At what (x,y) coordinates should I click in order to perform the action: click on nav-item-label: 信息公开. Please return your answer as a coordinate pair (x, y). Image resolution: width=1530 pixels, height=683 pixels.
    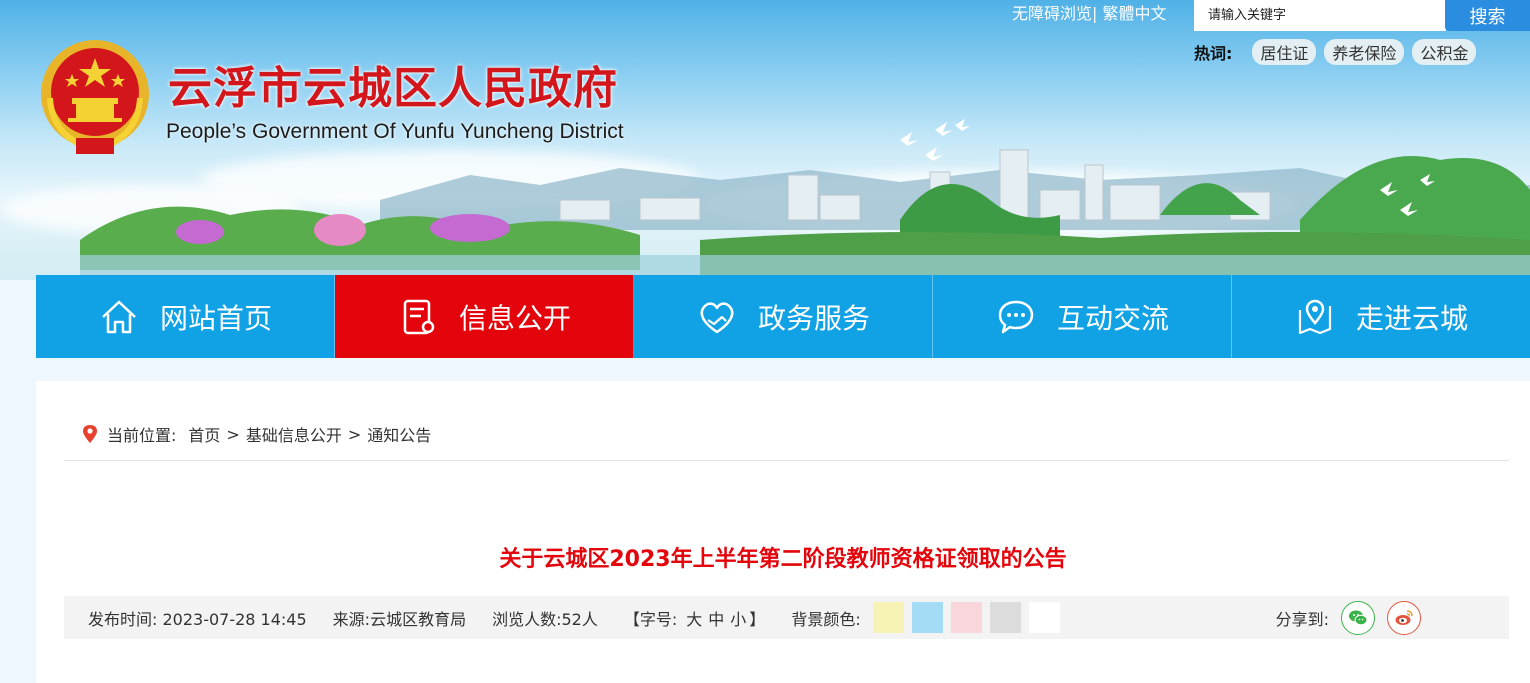
    Looking at the image, I should click on (514, 318).